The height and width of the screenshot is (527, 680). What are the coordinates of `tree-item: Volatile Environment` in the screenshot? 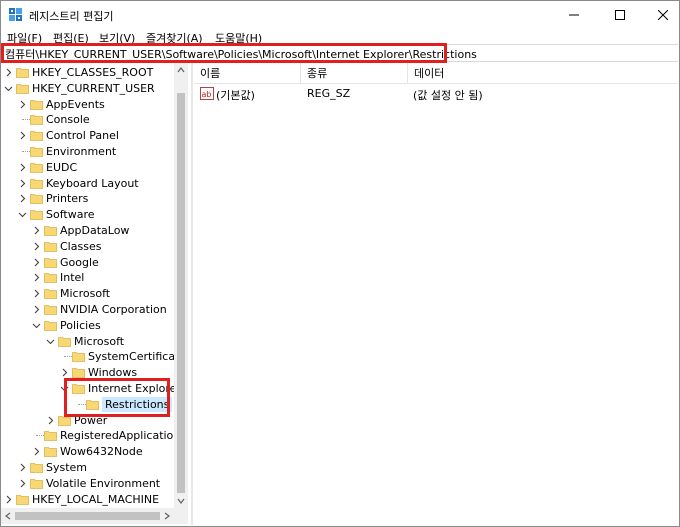 It's located at (88, 484).